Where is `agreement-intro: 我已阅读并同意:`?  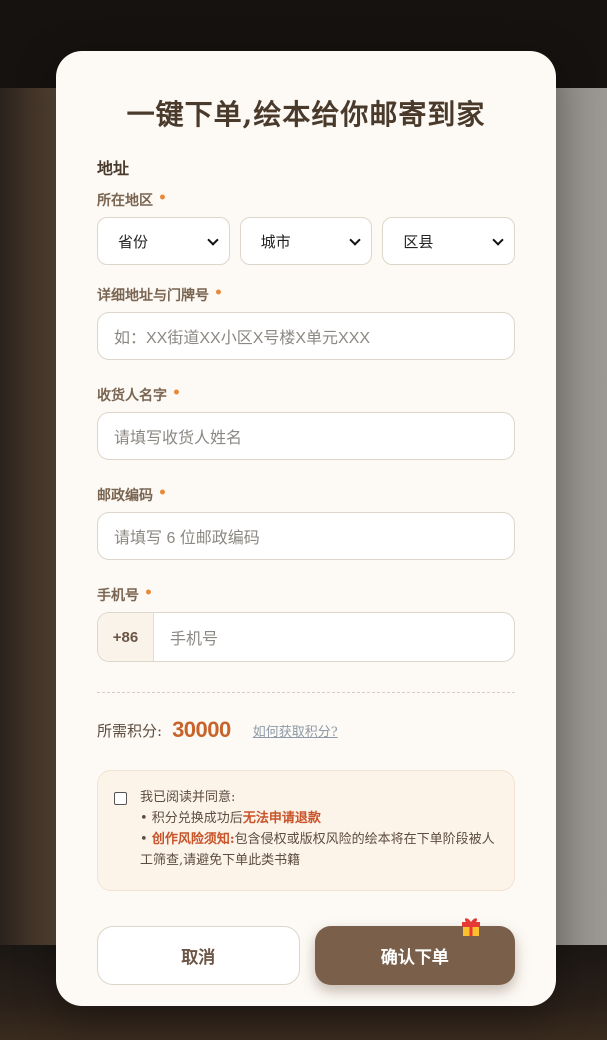 agreement-intro: 我已阅读并同意: is located at coordinates (188, 797).